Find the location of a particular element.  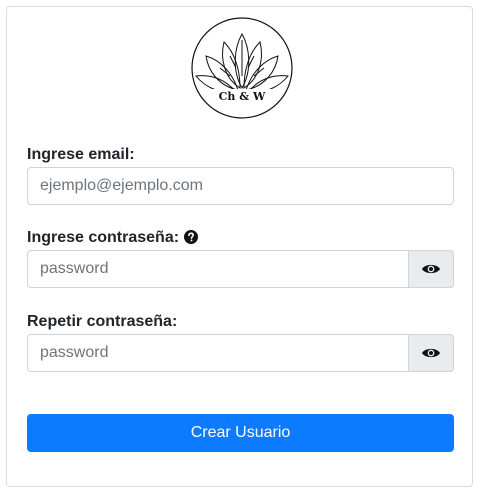

toggle-repeat-password-visibility-button is located at coordinates (431, 353).